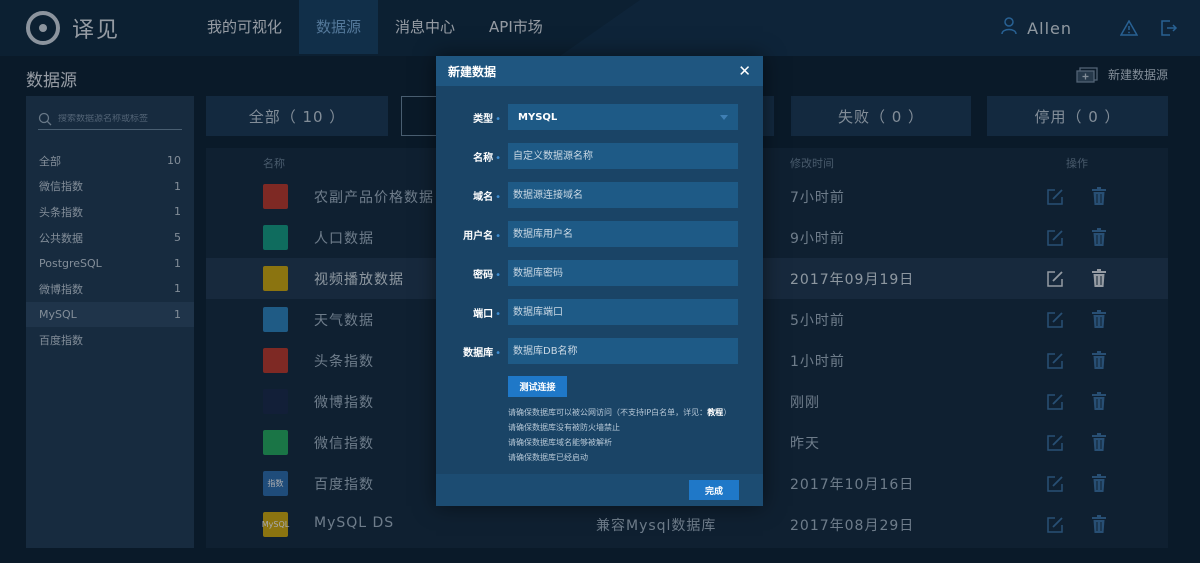  I want to click on tutorial-link: 教程, so click(715, 412).